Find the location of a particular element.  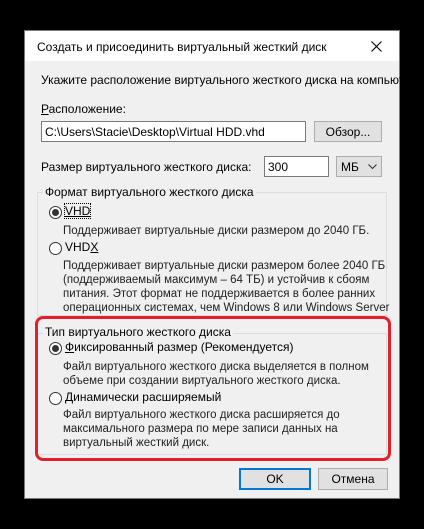

dynamic-radio is located at coordinates (55, 398).